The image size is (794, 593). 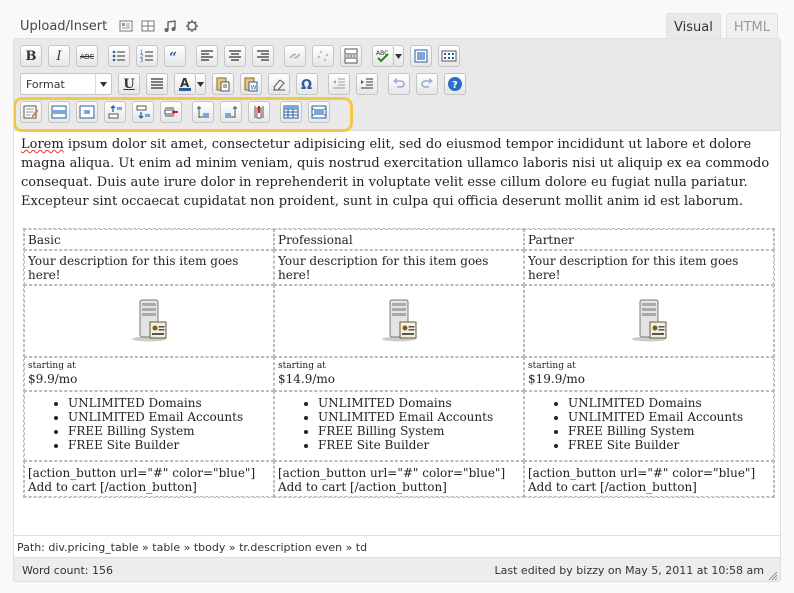 I want to click on help-button: ?, so click(x=455, y=84).